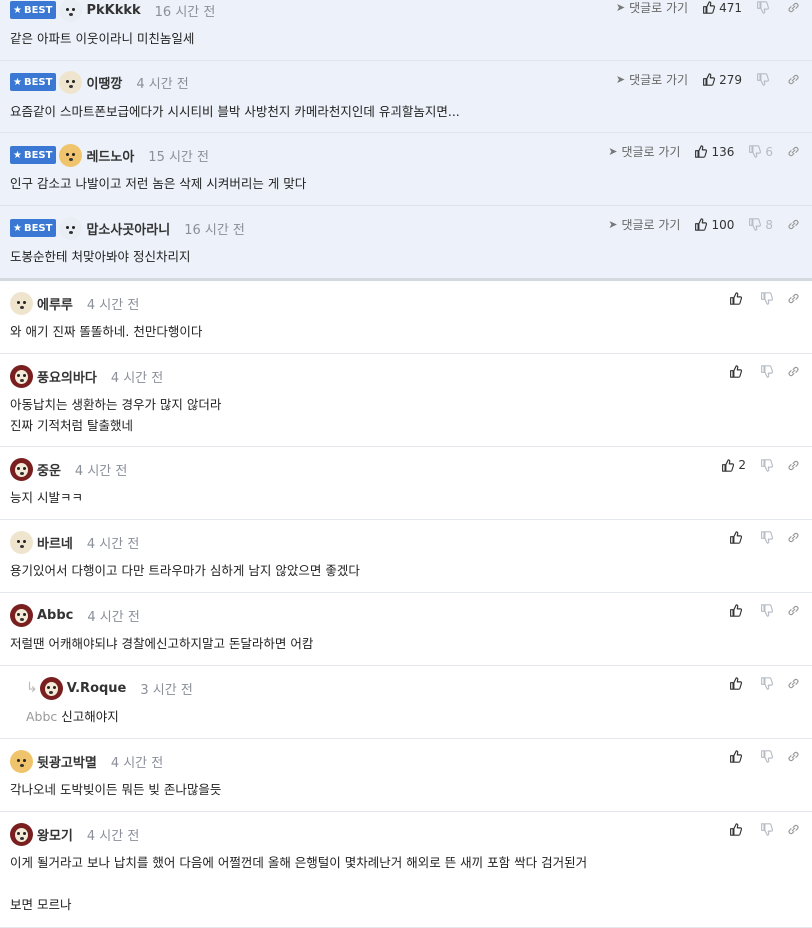  I want to click on author-name: PkKkkk, so click(113, 10).